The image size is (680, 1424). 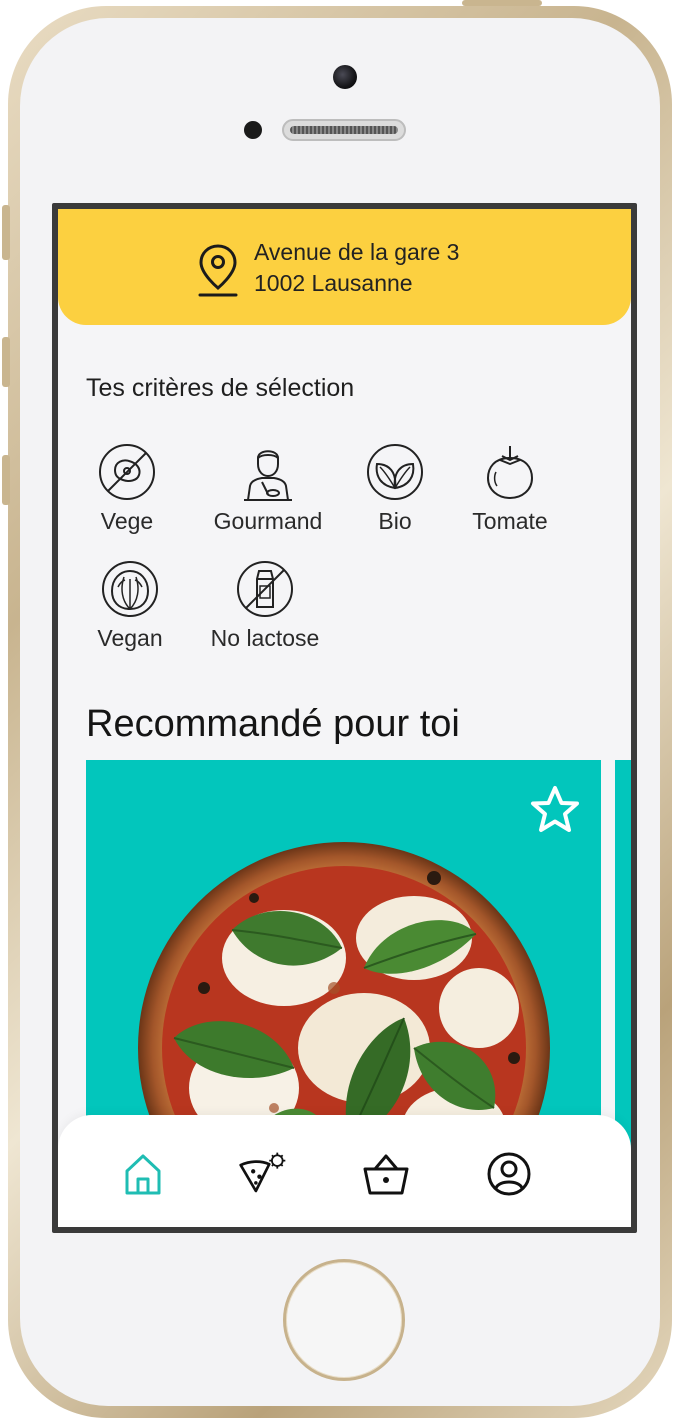 I want to click on profile-icon, so click(x=509, y=1174).